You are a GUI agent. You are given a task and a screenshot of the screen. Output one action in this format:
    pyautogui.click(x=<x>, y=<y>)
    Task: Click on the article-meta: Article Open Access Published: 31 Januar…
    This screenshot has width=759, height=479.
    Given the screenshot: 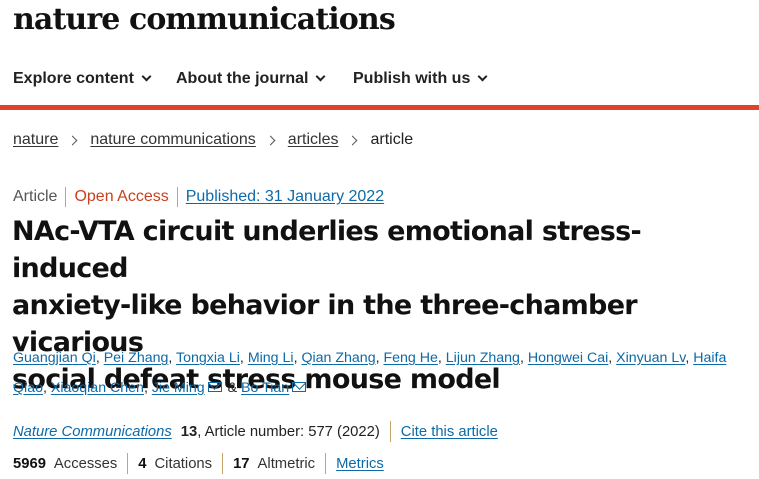 What is the action you would take?
    pyautogui.click(x=198, y=197)
    